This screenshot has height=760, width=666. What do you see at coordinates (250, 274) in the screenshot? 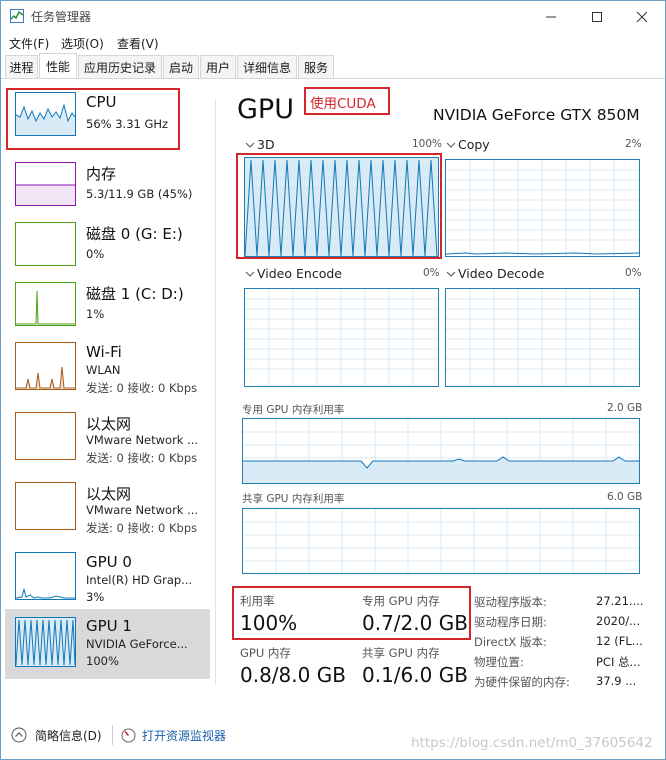
I see `video-encode-dropdown-chevron-icon` at bounding box center [250, 274].